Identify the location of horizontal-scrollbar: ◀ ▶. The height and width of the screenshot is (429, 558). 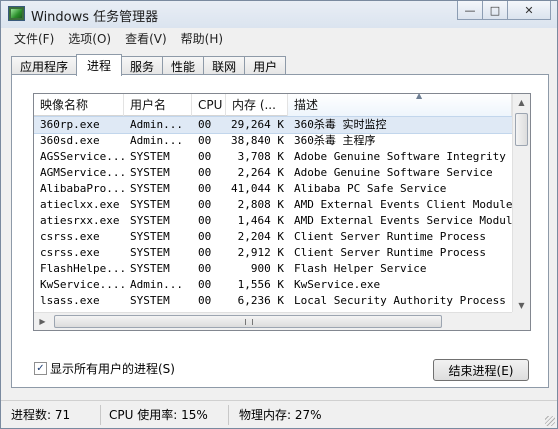
(273, 321).